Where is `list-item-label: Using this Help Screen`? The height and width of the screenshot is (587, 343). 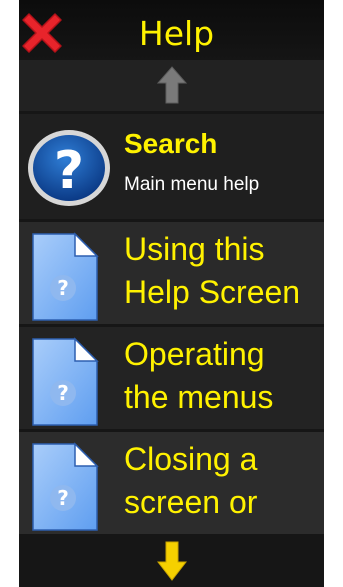 list-item-label: Using this Help Screen is located at coordinates (212, 270).